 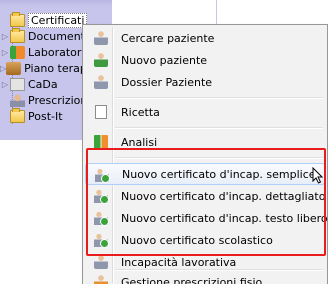 I want to click on menu-item-nuovo-certificato-scolastico: Nuovo certificato scolastico, so click(x=205, y=240).